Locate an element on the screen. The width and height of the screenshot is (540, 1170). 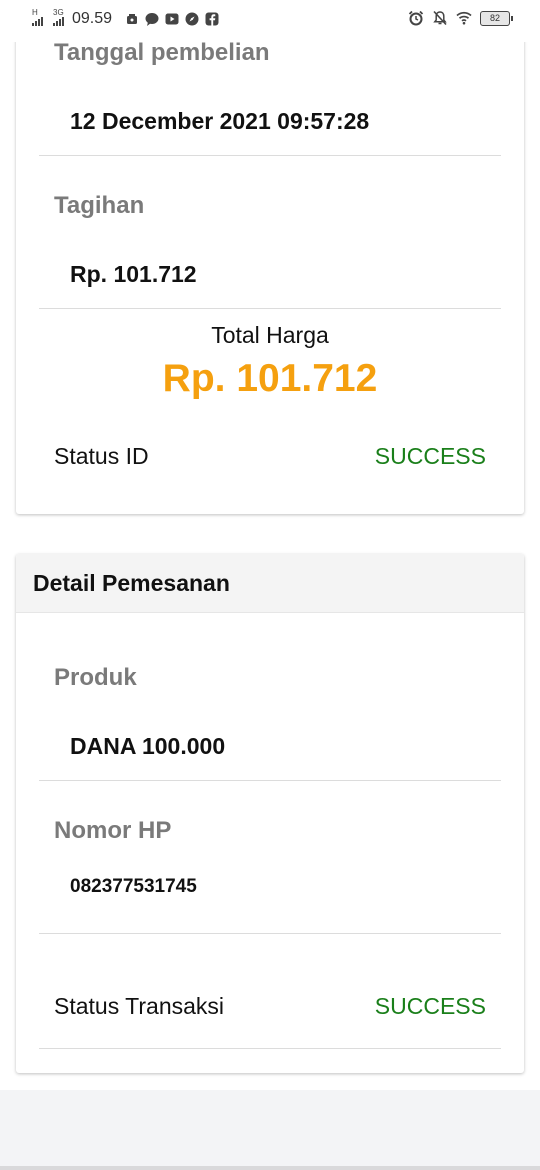
youtube-icon is located at coordinates (172, 19).